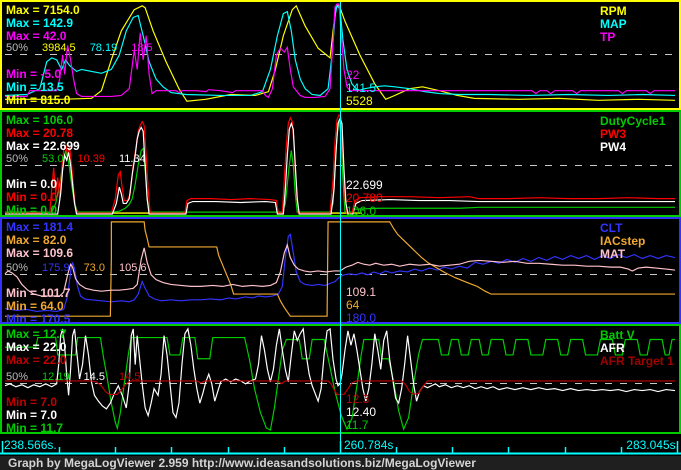 The height and width of the screenshot is (470, 681). What do you see at coordinates (357, 425) in the screenshot?
I see `cursor-value-battv: 11.7` at bounding box center [357, 425].